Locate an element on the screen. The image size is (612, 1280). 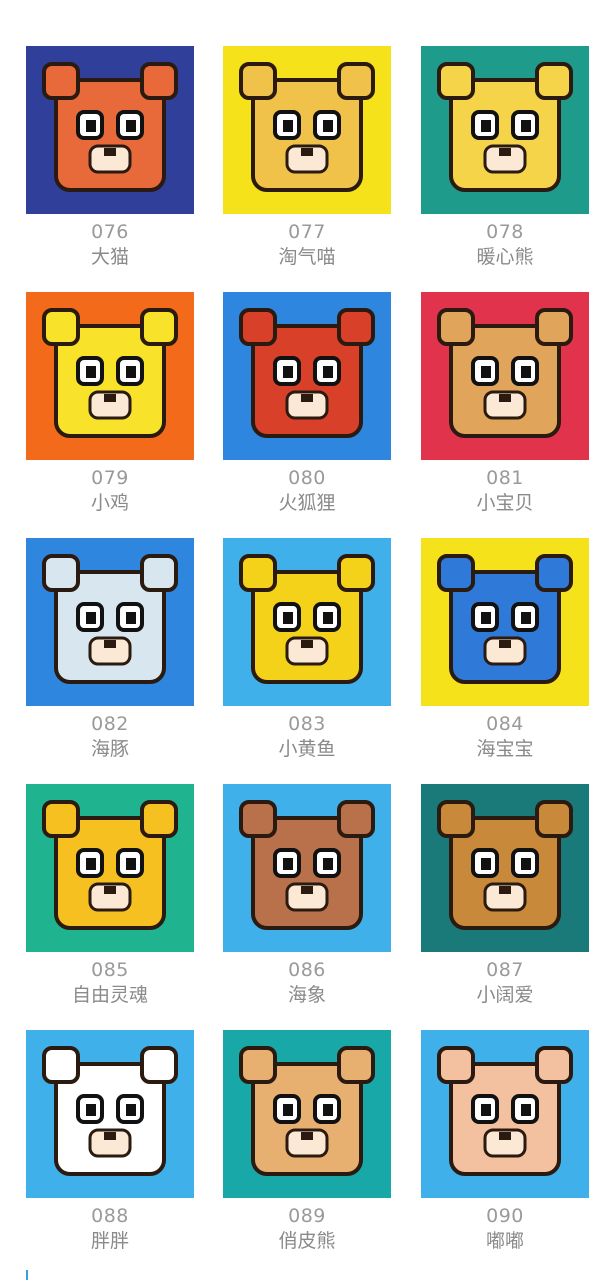
sticker-item: 084 海宝宝 is located at coordinates (505, 649).